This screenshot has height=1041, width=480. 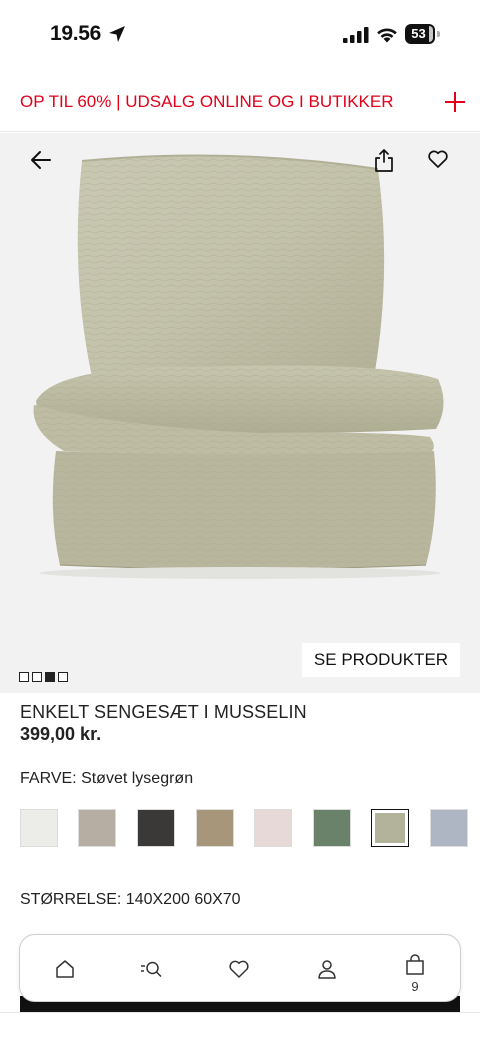 I want to click on battery-level: 53, so click(x=418, y=33).